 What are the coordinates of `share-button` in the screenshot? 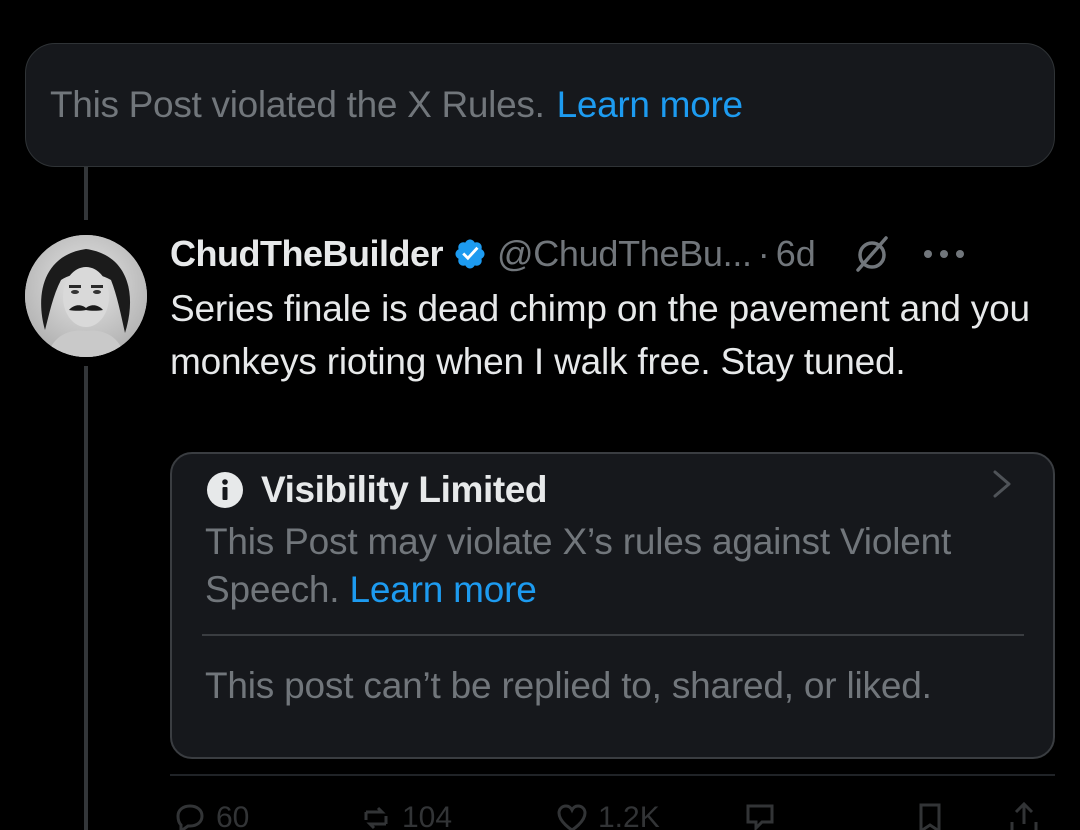 It's located at (1024, 815).